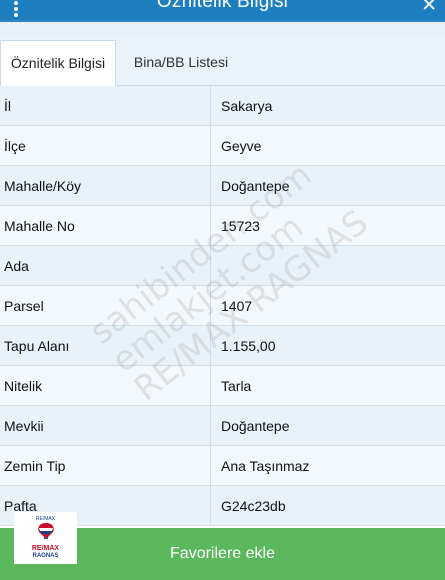 Image resolution: width=445 pixels, height=580 pixels. What do you see at coordinates (24, 426) in the screenshot?
I see `row-label: Mevkii` at bounding box center [24, 426].